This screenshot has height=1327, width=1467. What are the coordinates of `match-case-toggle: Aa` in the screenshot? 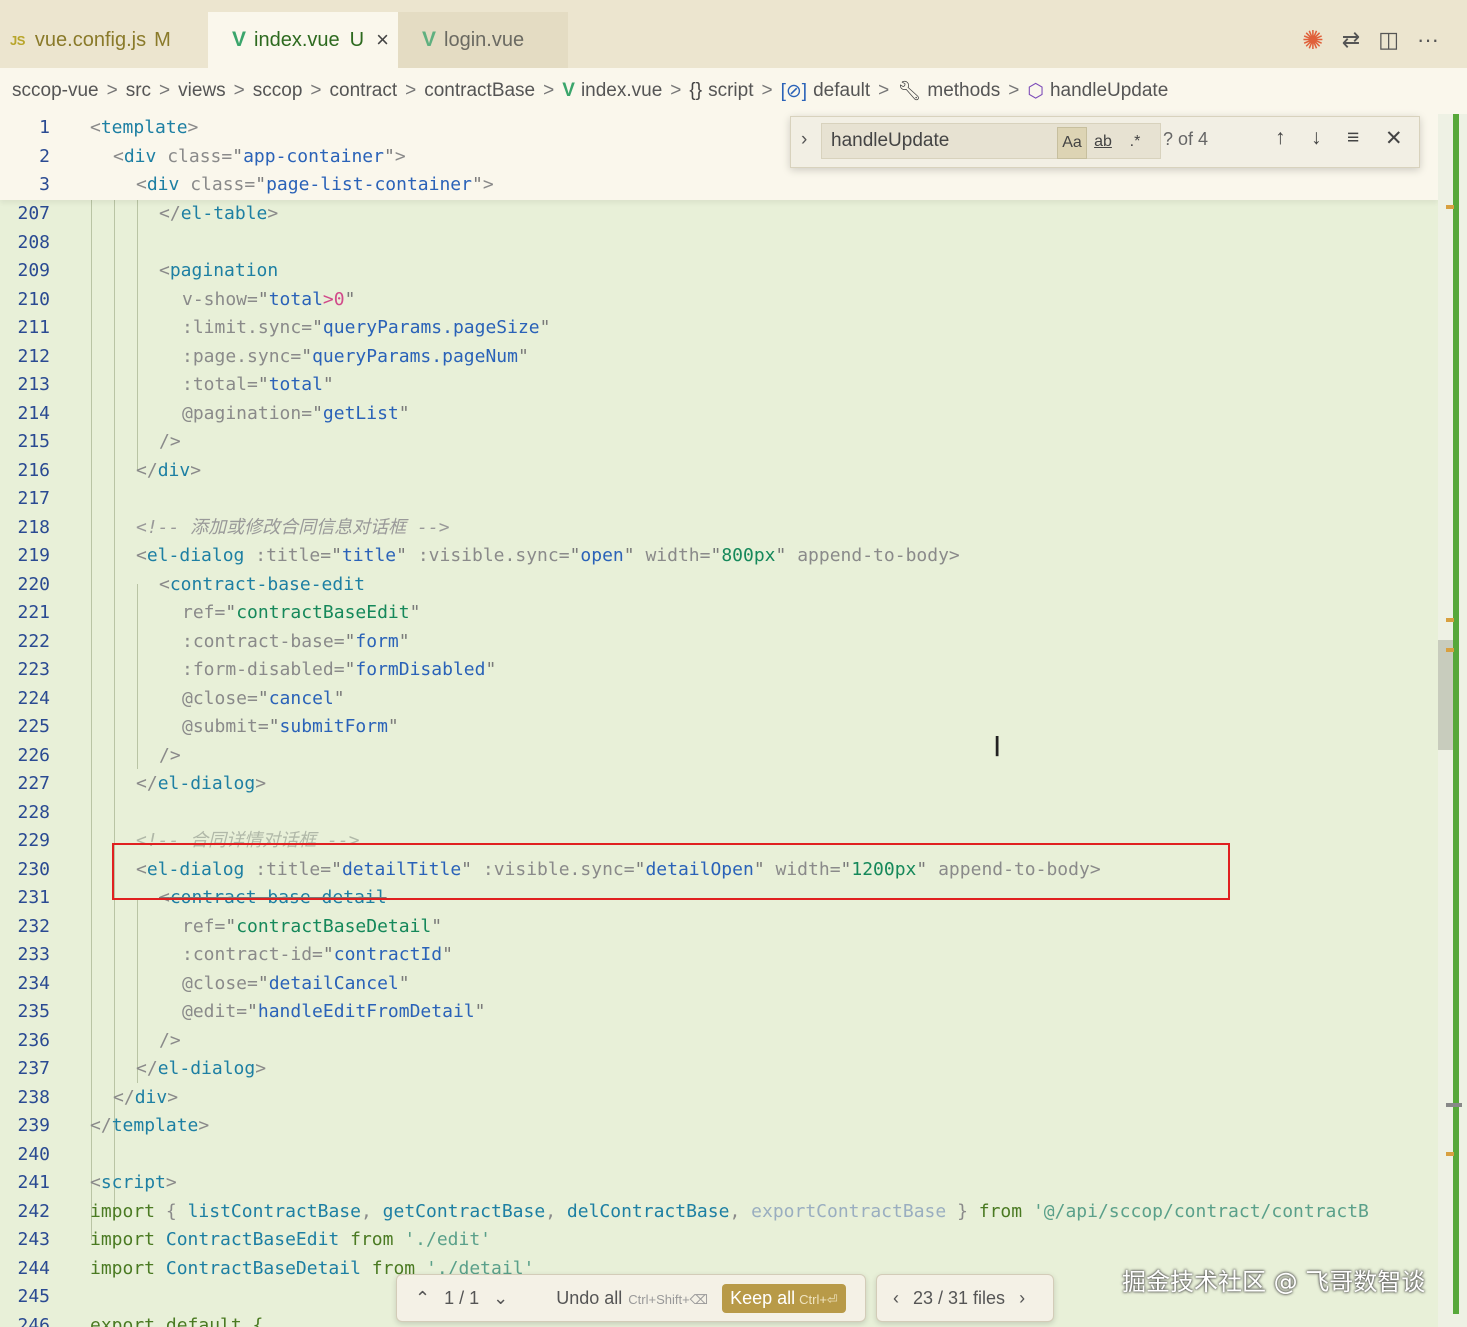 It's located at (1072, 143).